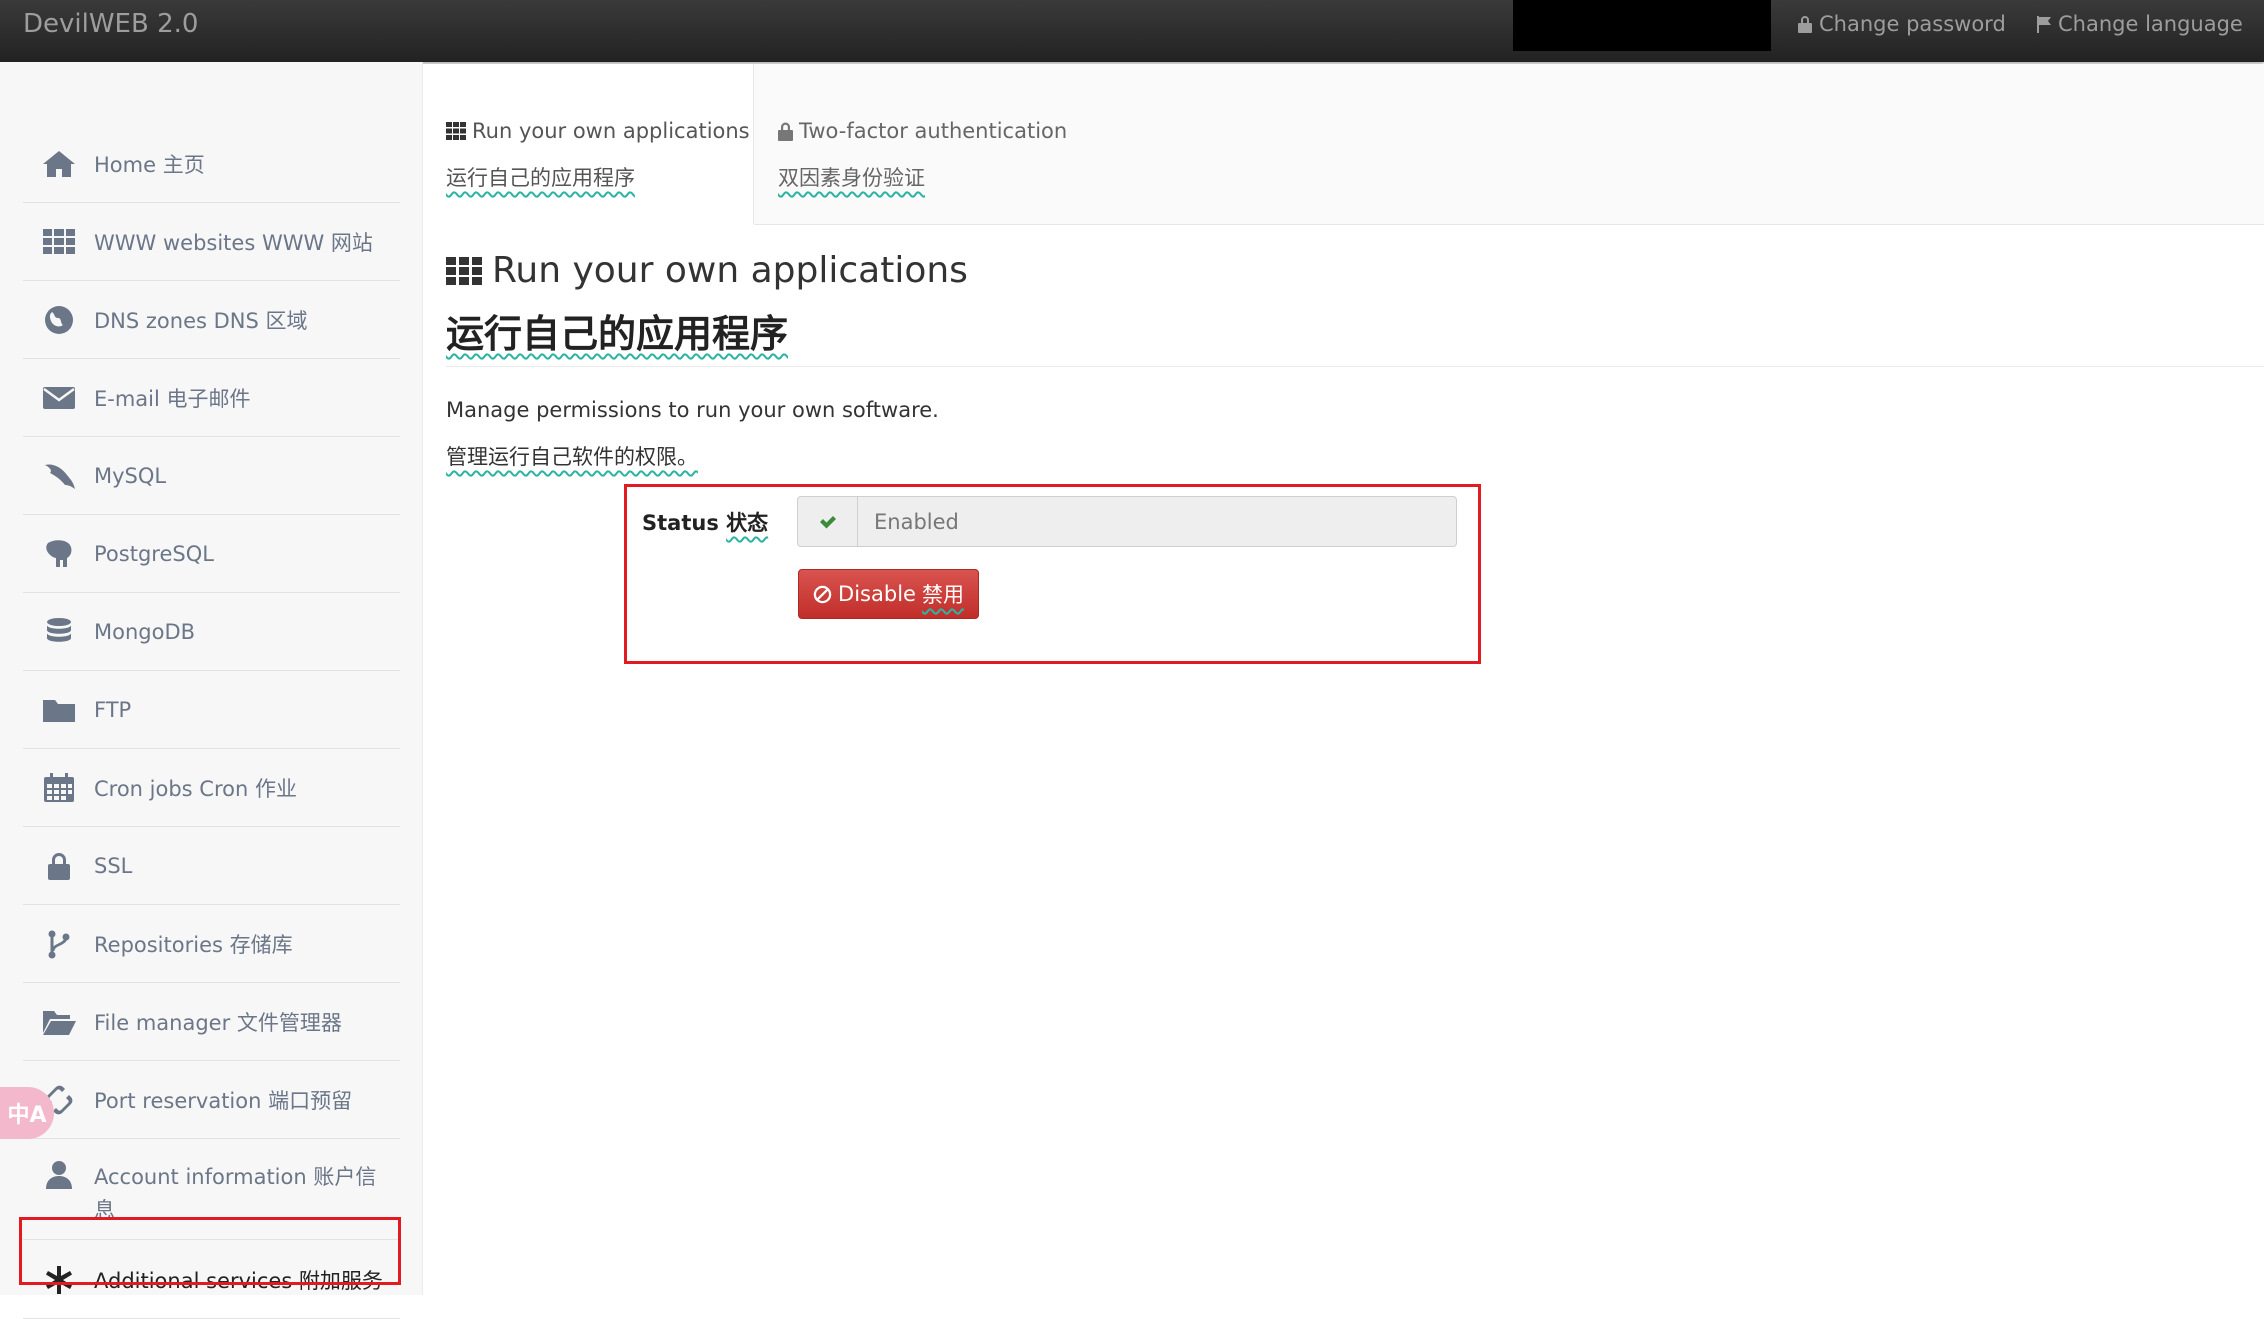 This screenshot has height=1319, width=2264. I want to click on tab-two-factor-authentication: Two-factor authentication 双因素身份验证, so click(978, 144).